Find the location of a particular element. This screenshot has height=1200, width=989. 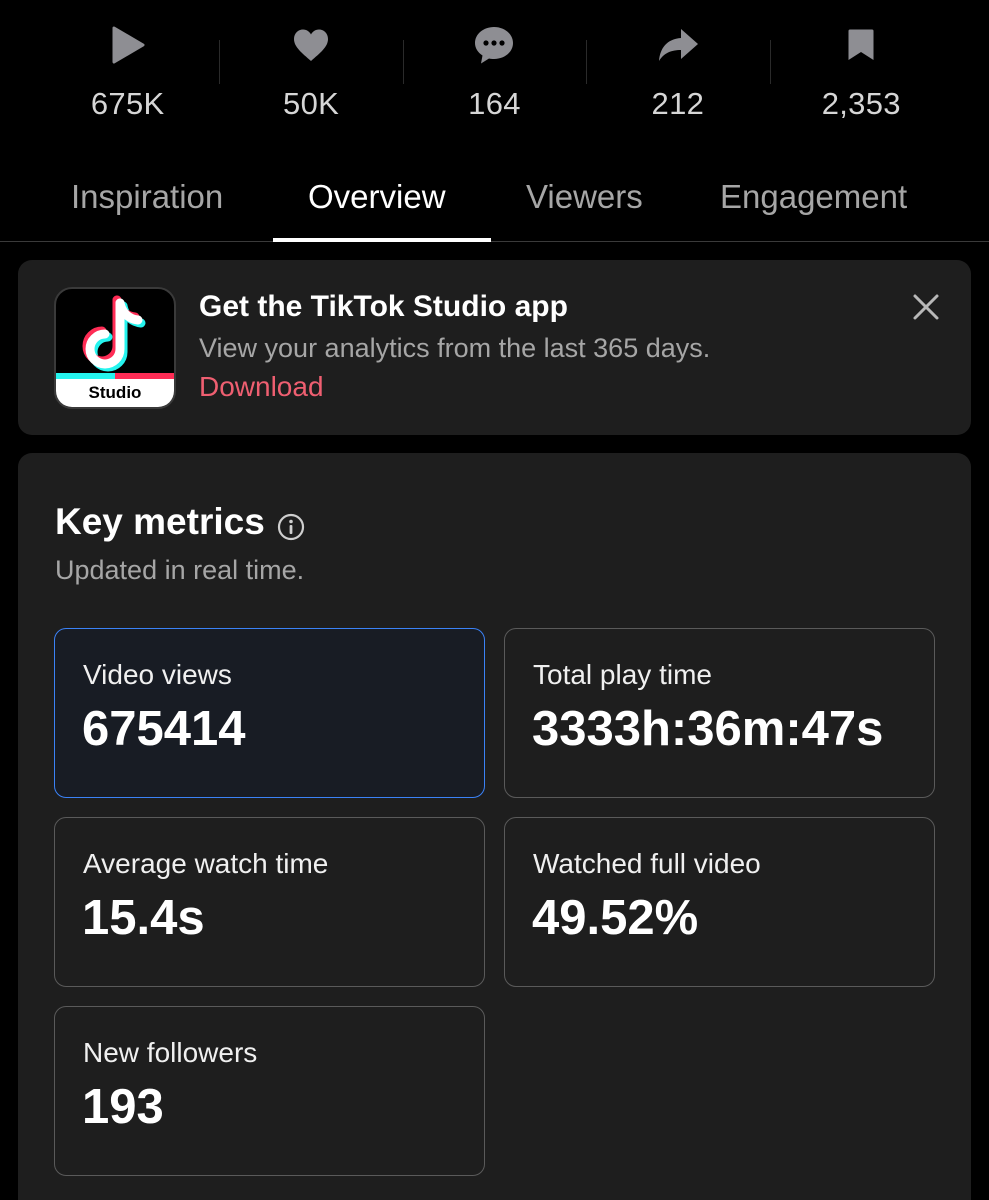

metric-value: 49.52% is located at coordinates (615, 918).